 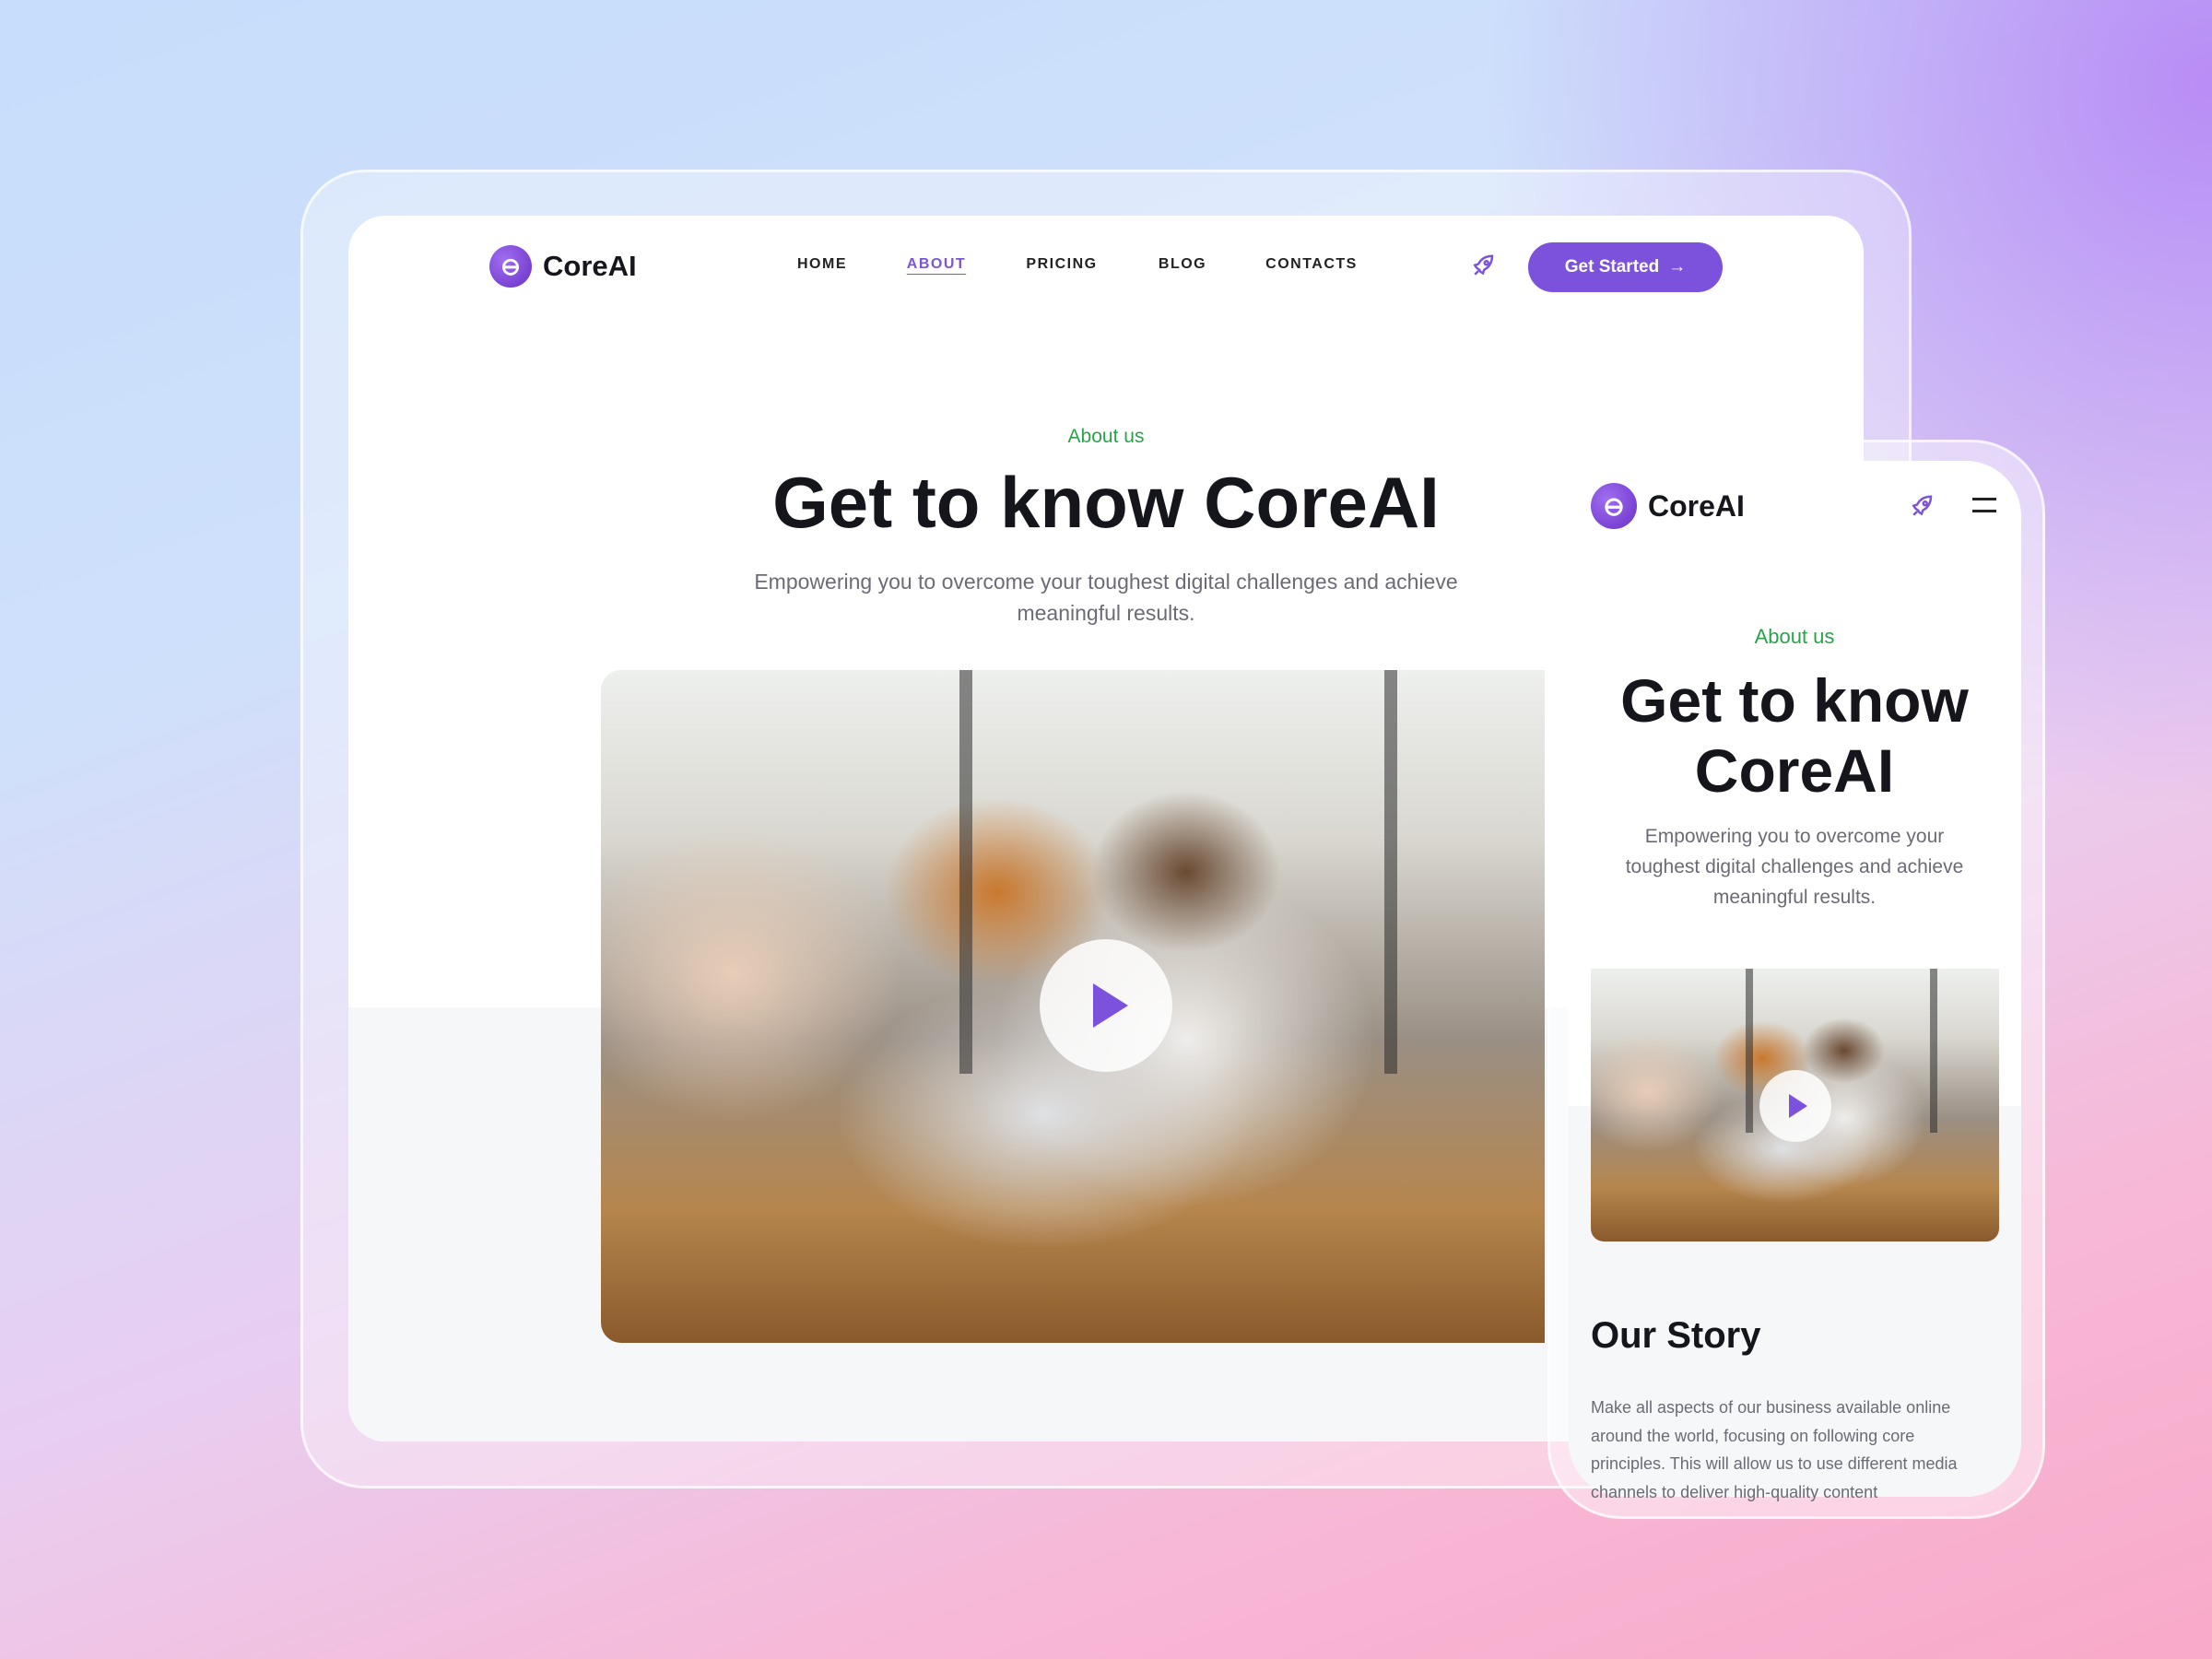 I want to click on nav-contacts: CONTACTS, so click(x=1311, y=264).